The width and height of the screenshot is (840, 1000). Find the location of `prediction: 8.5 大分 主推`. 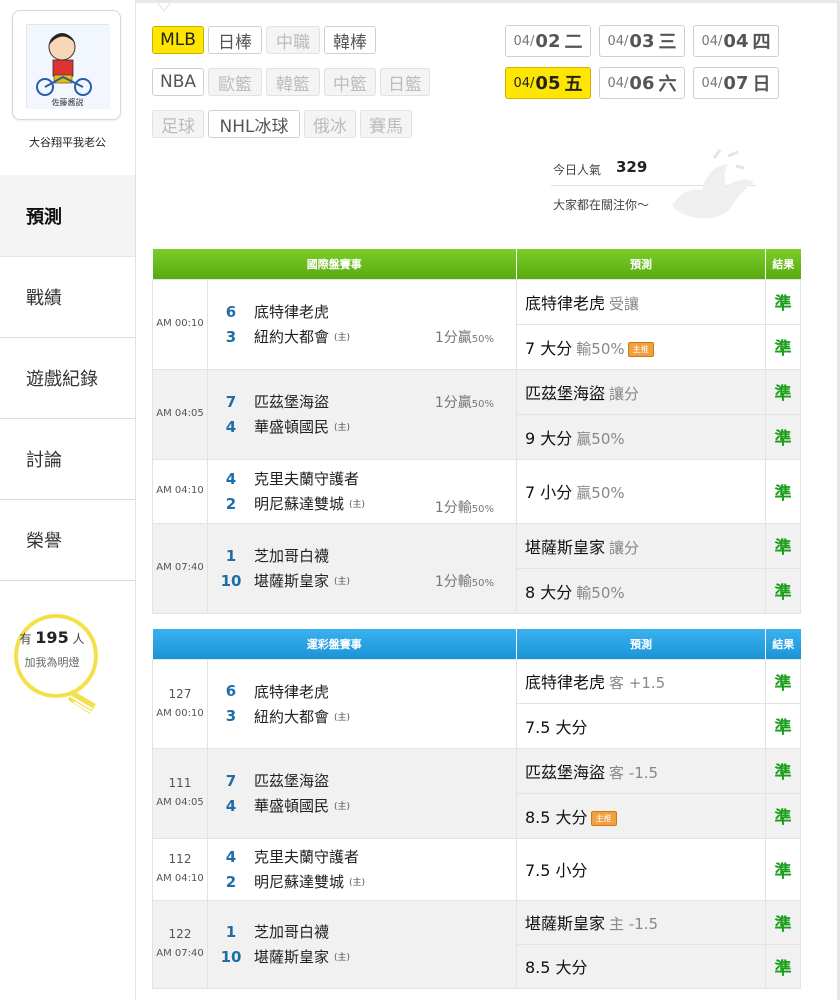

prediction: 8.5 大分 主推 is located at coordinates (641, 815).